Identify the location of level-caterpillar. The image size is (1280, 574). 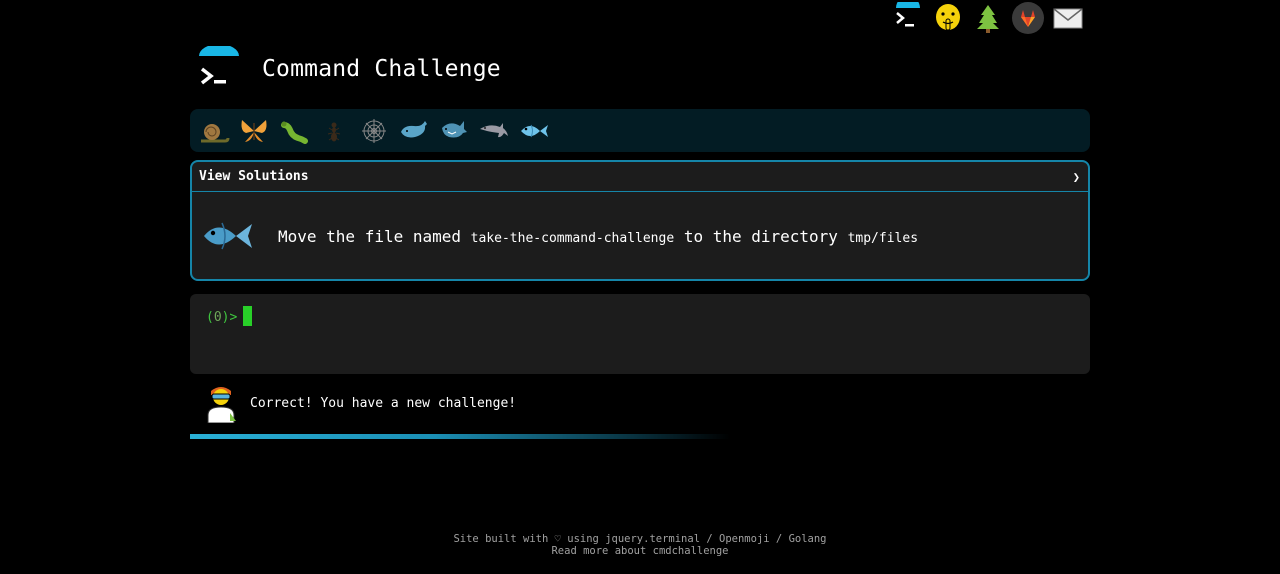
(294, 131).